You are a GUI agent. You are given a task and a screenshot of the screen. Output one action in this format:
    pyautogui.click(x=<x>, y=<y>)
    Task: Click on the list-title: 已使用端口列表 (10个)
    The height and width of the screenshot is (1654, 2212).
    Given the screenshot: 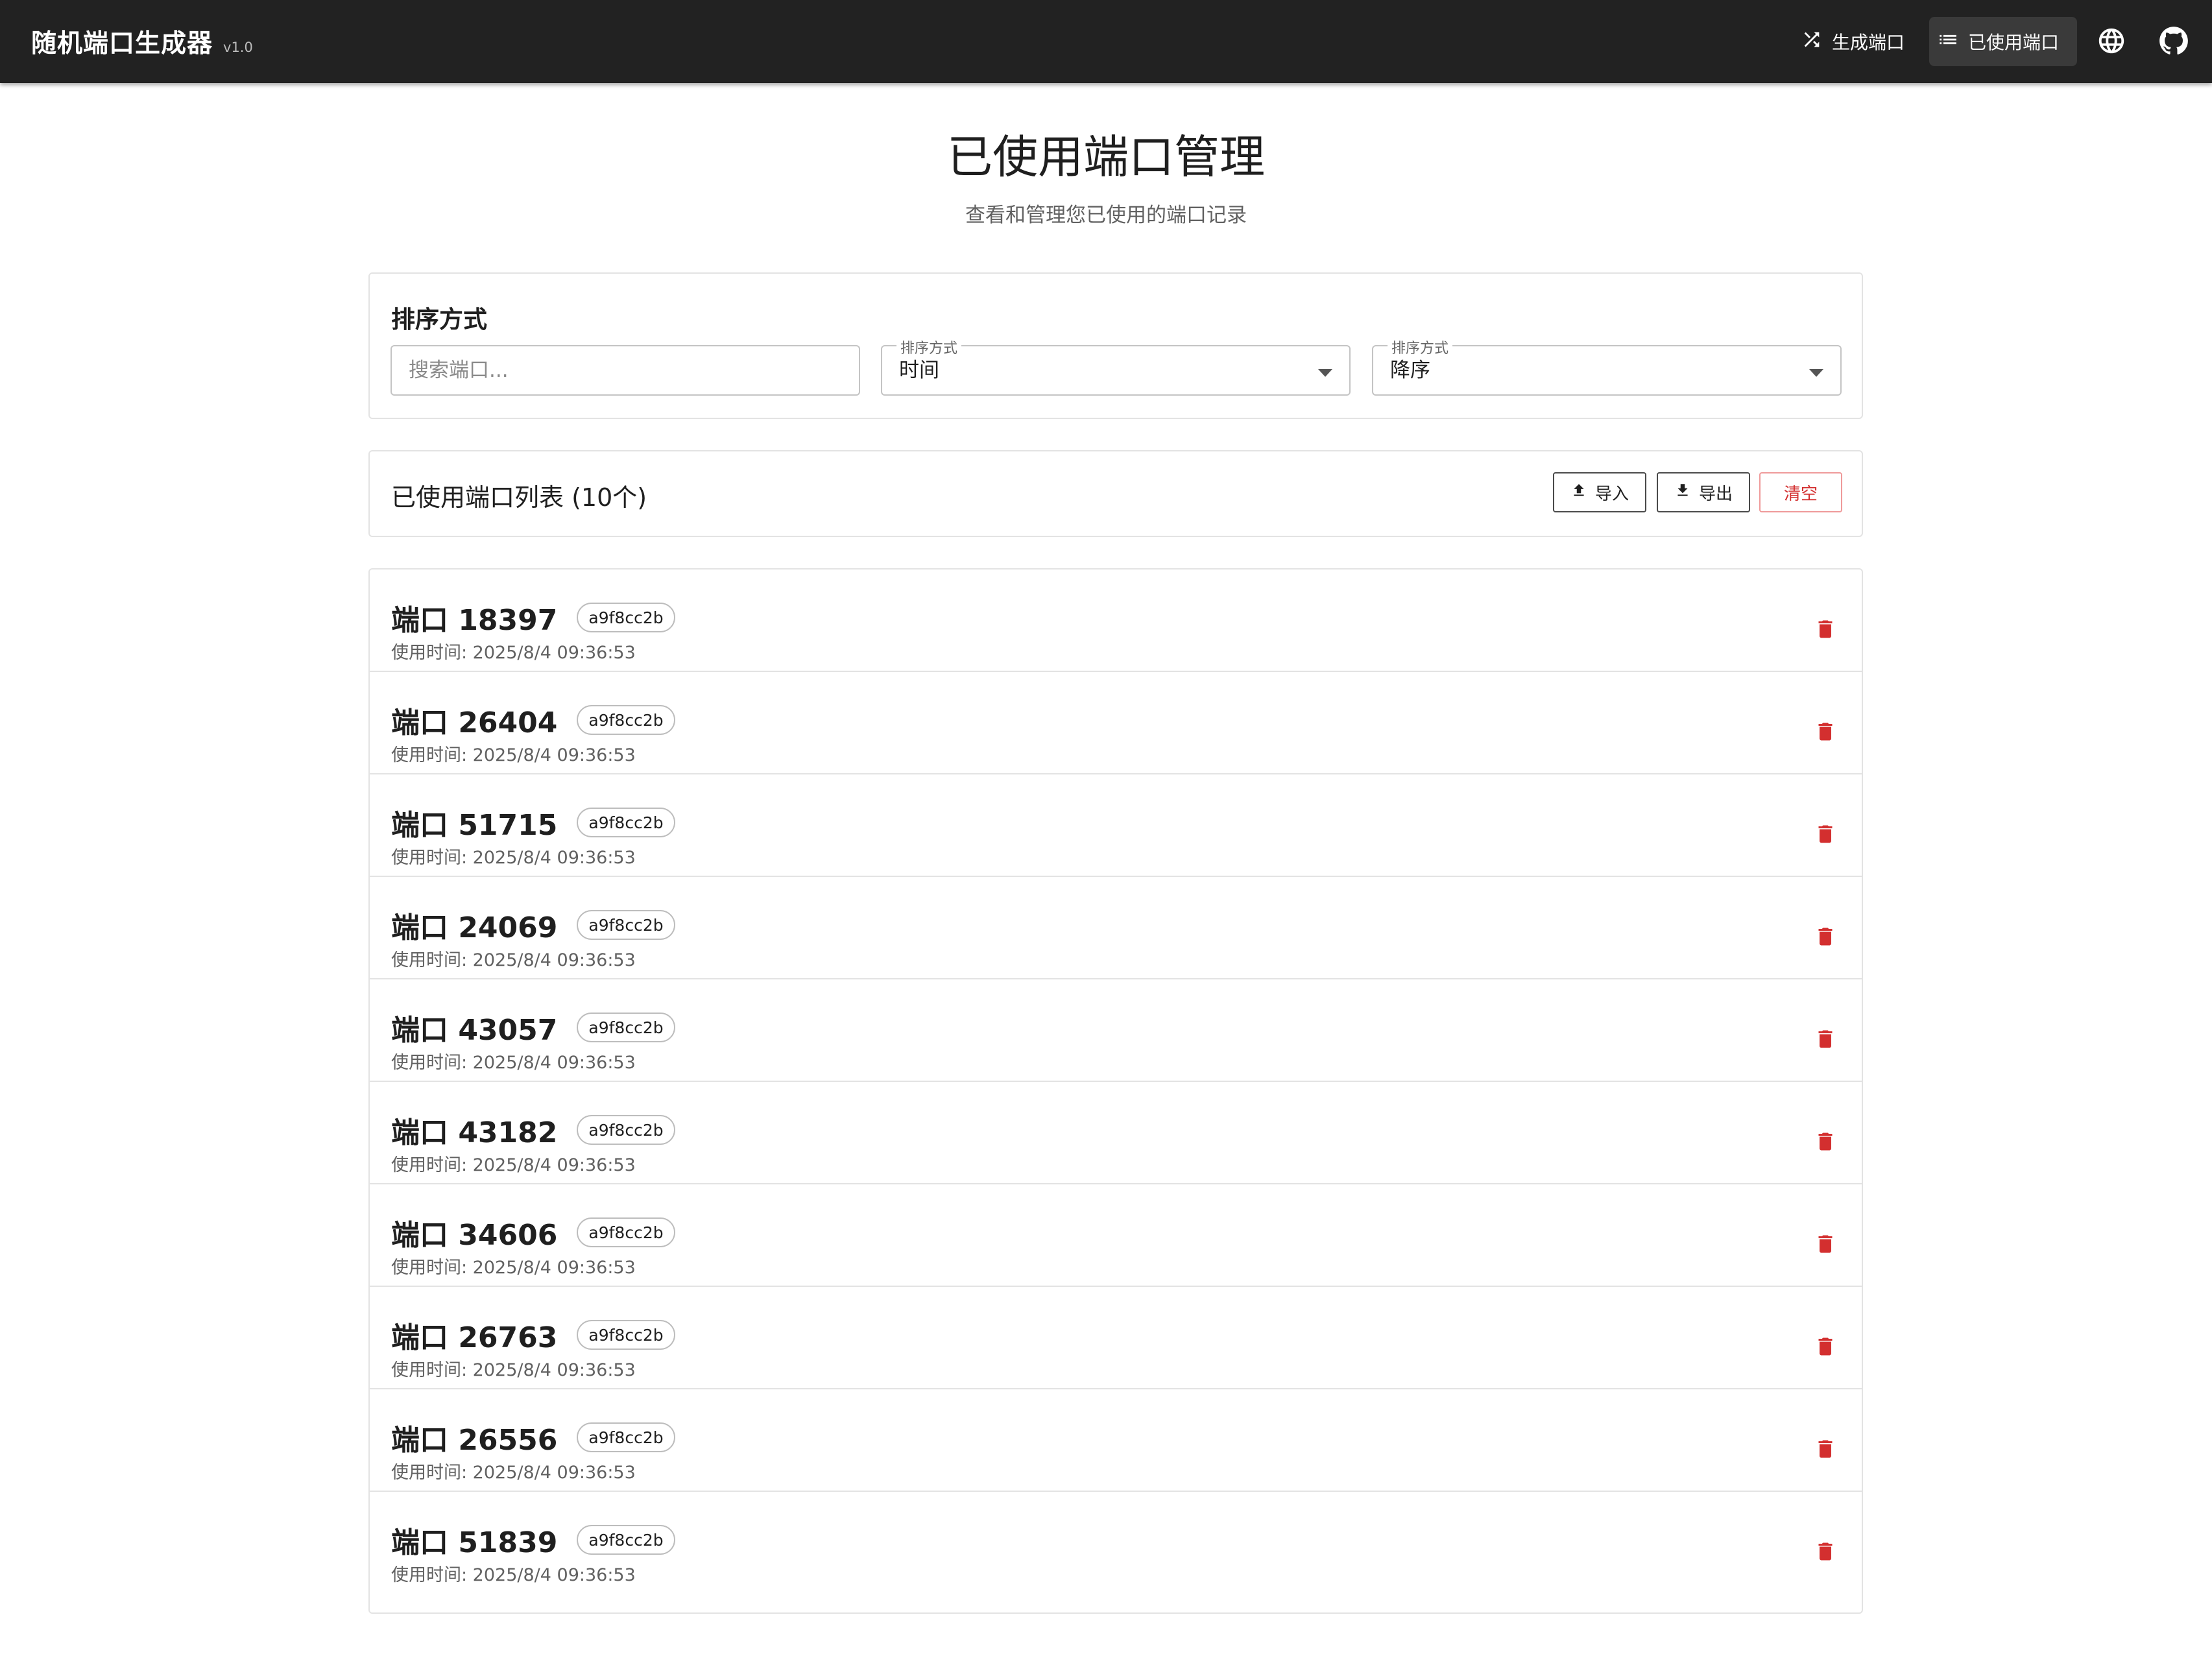 What is the action you would take?
    pyautogui.click(x=519, y=498)
    